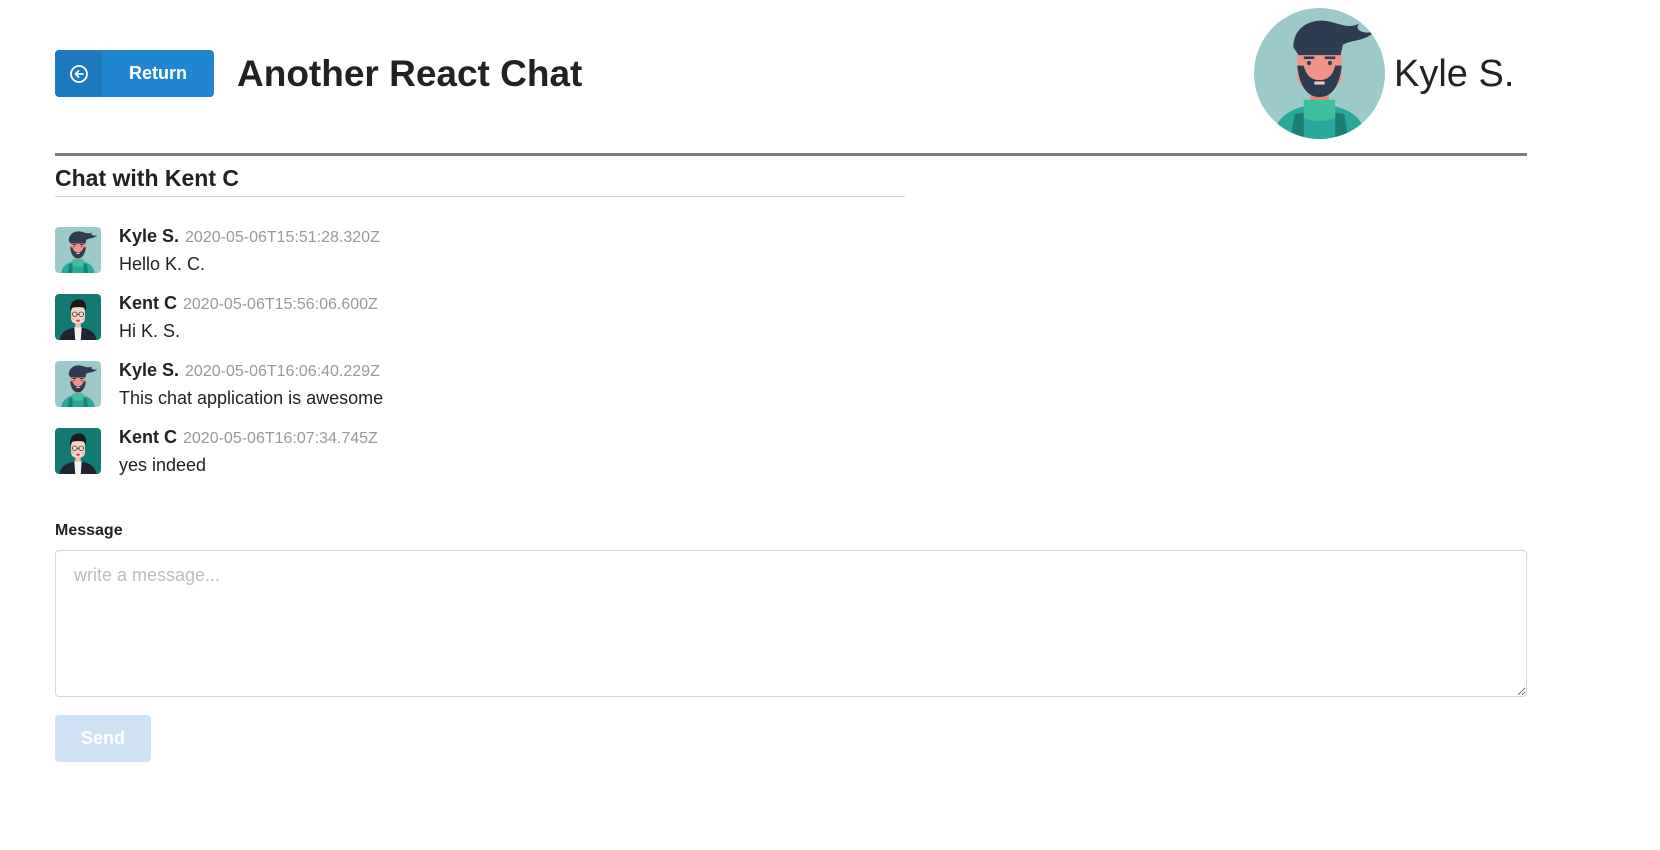  I want to click on message-timestamp: 2020-05-06T16:07:34.745Z, so click(280, 438).